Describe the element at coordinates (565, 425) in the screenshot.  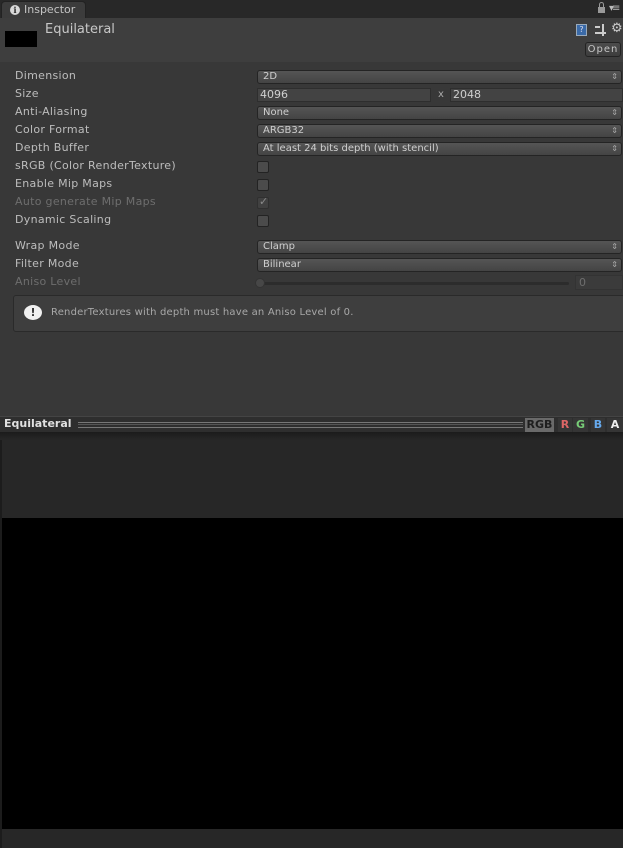
I see `channel-r-button: R` at that location.